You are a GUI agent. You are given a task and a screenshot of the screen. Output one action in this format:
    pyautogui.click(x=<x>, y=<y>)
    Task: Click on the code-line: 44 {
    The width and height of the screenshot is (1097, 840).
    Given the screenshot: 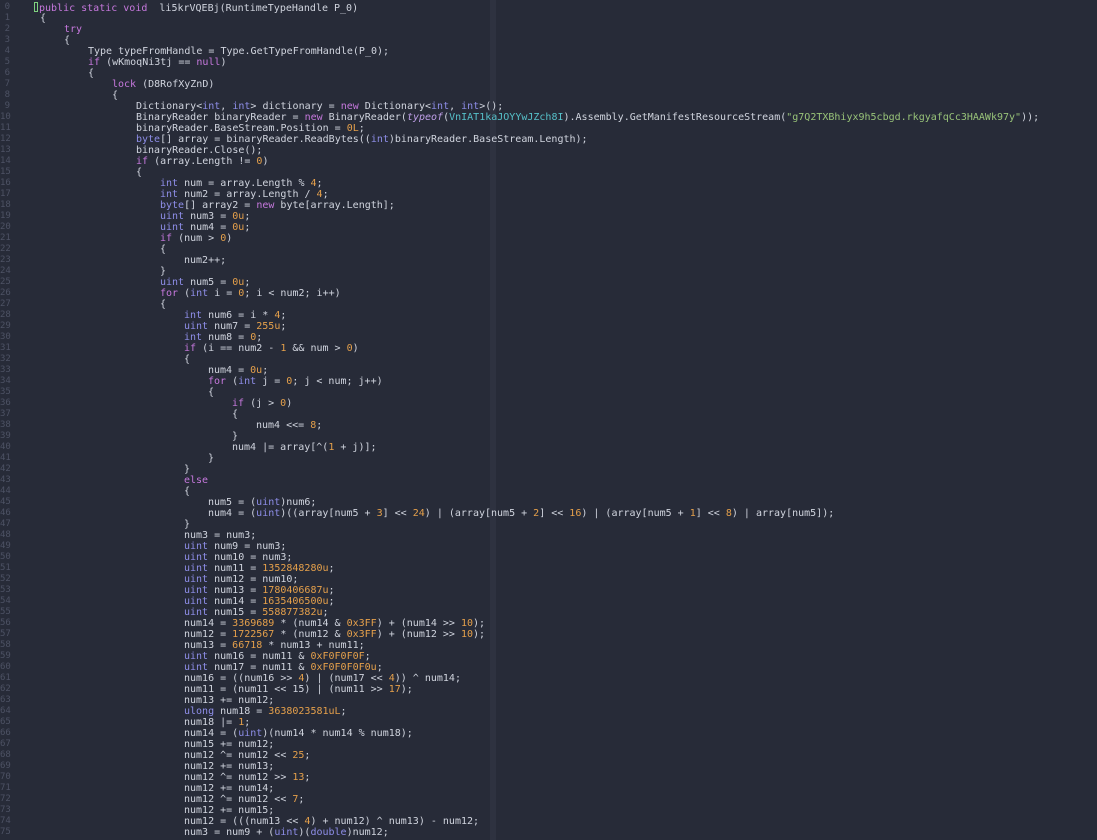 What is the action you would take?
    pyautogui.click(x=548, y=491)
    